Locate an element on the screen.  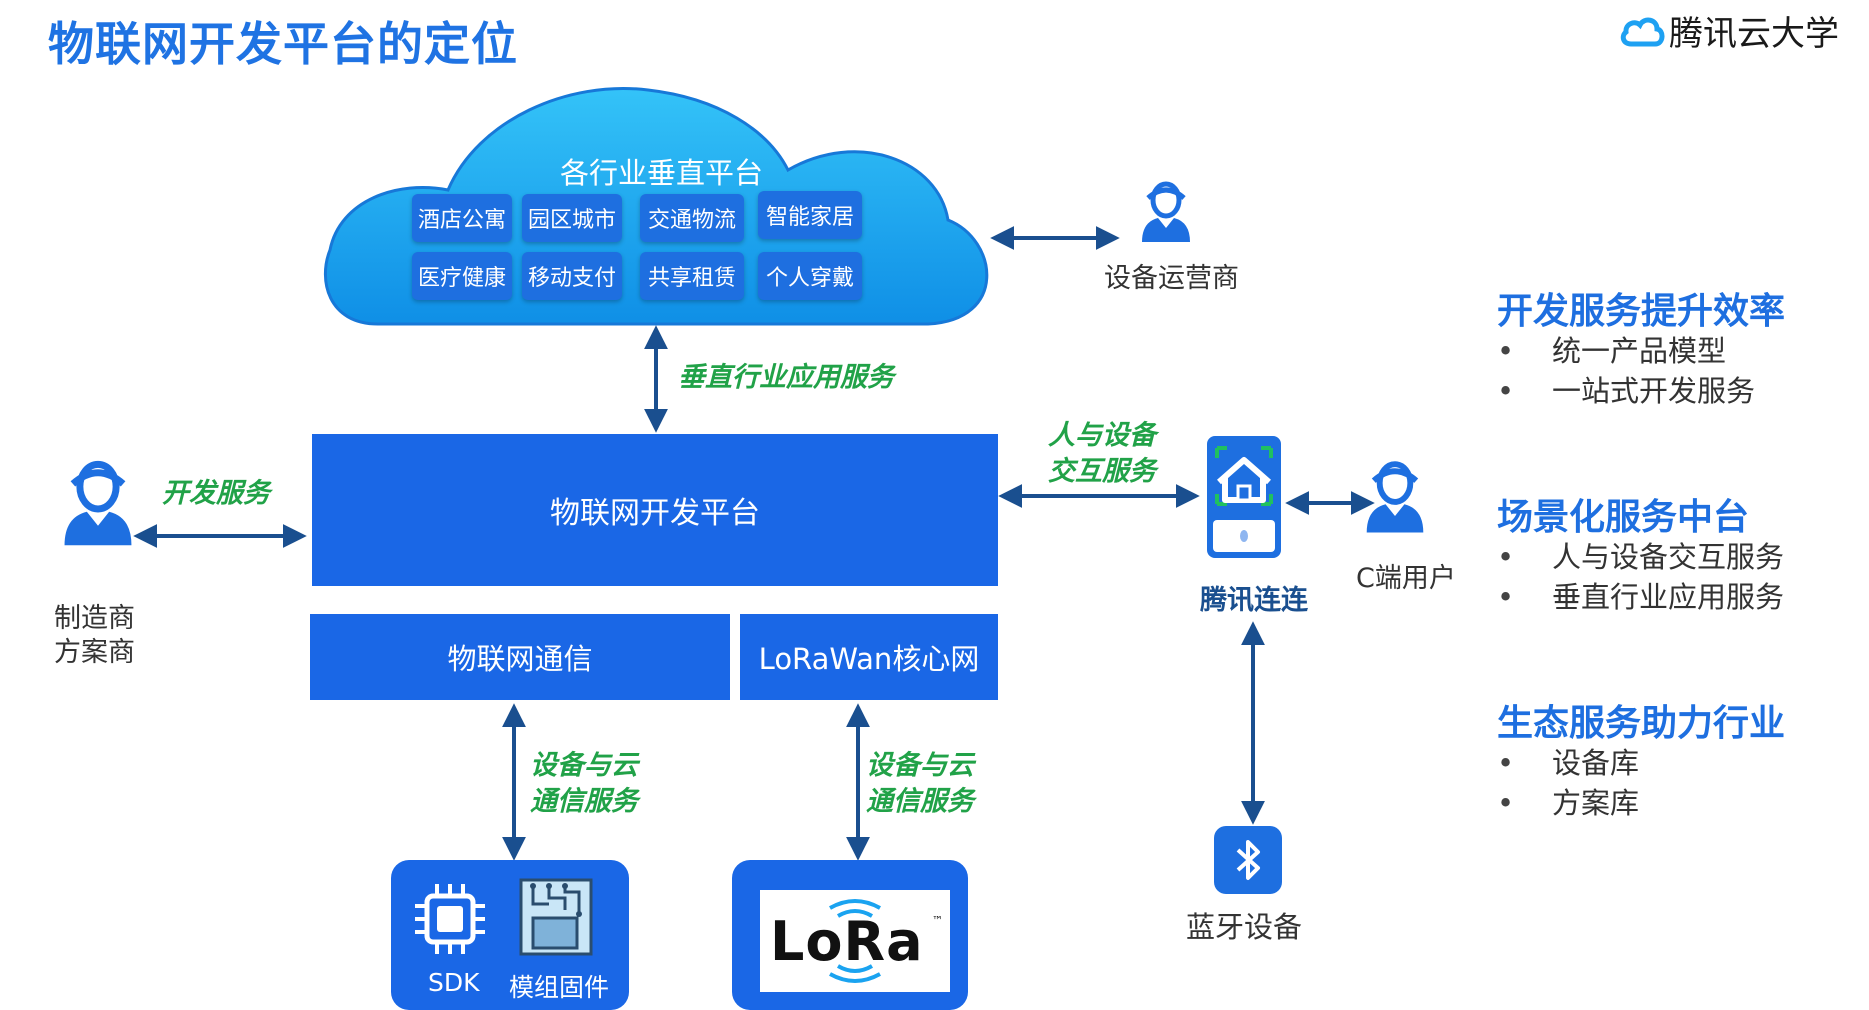
label-human-device-1: 人与设备 is located at coordinates (1102, 435).